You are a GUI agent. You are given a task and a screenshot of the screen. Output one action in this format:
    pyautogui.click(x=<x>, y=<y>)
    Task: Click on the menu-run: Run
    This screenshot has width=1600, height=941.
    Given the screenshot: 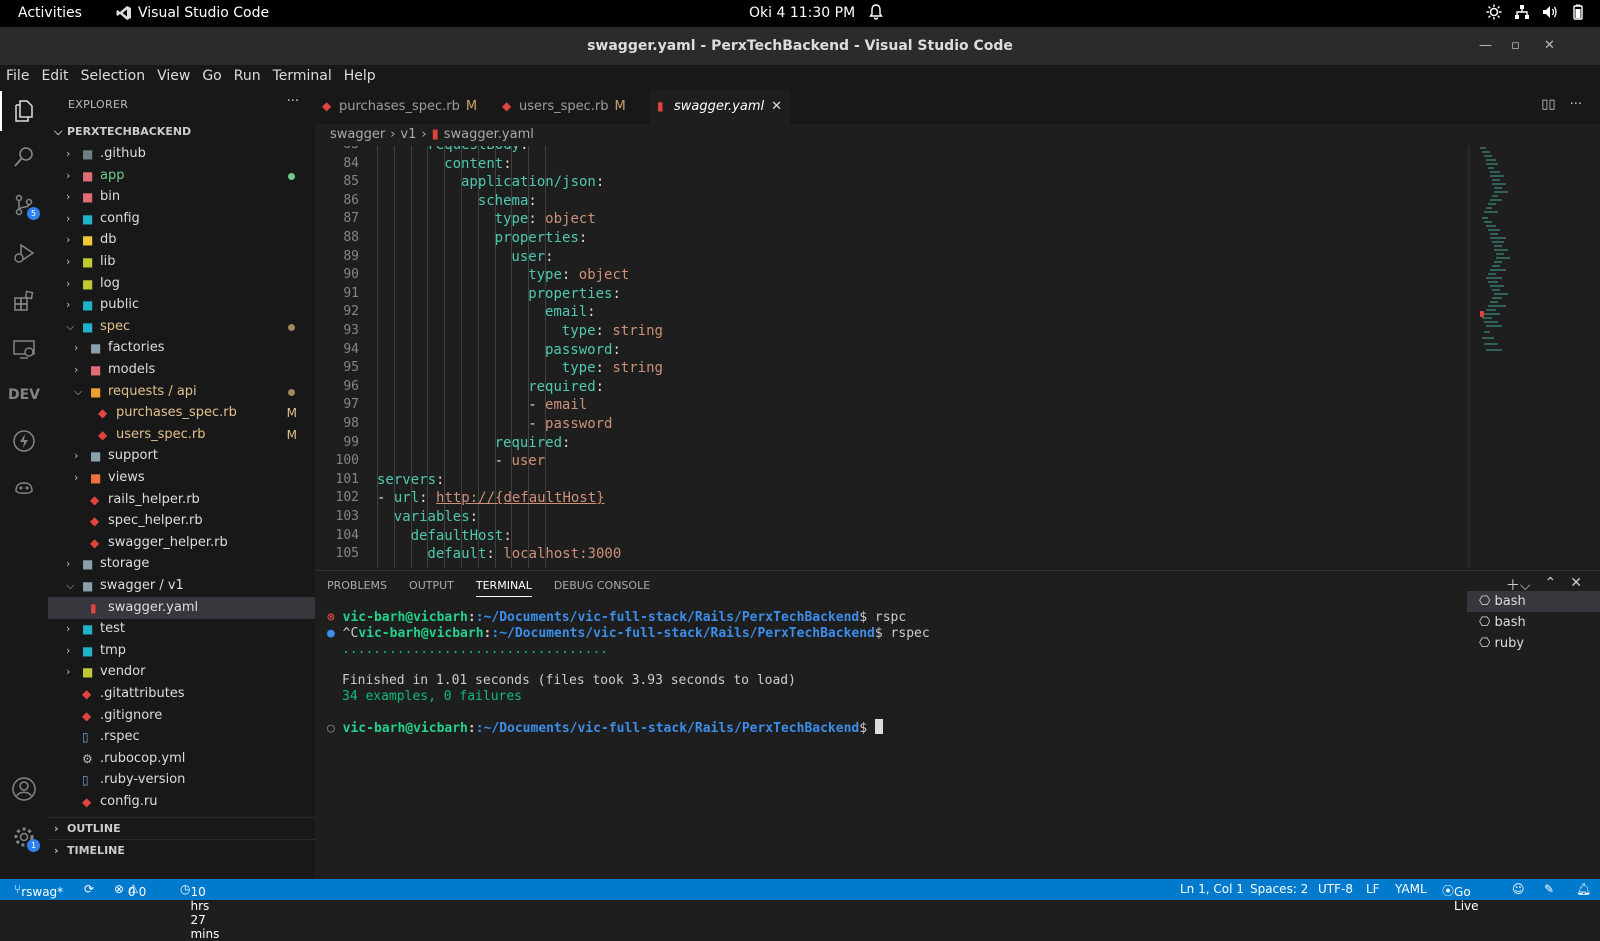 What is the action you would take?
    pyautogui.click(x=247, y=77)
    